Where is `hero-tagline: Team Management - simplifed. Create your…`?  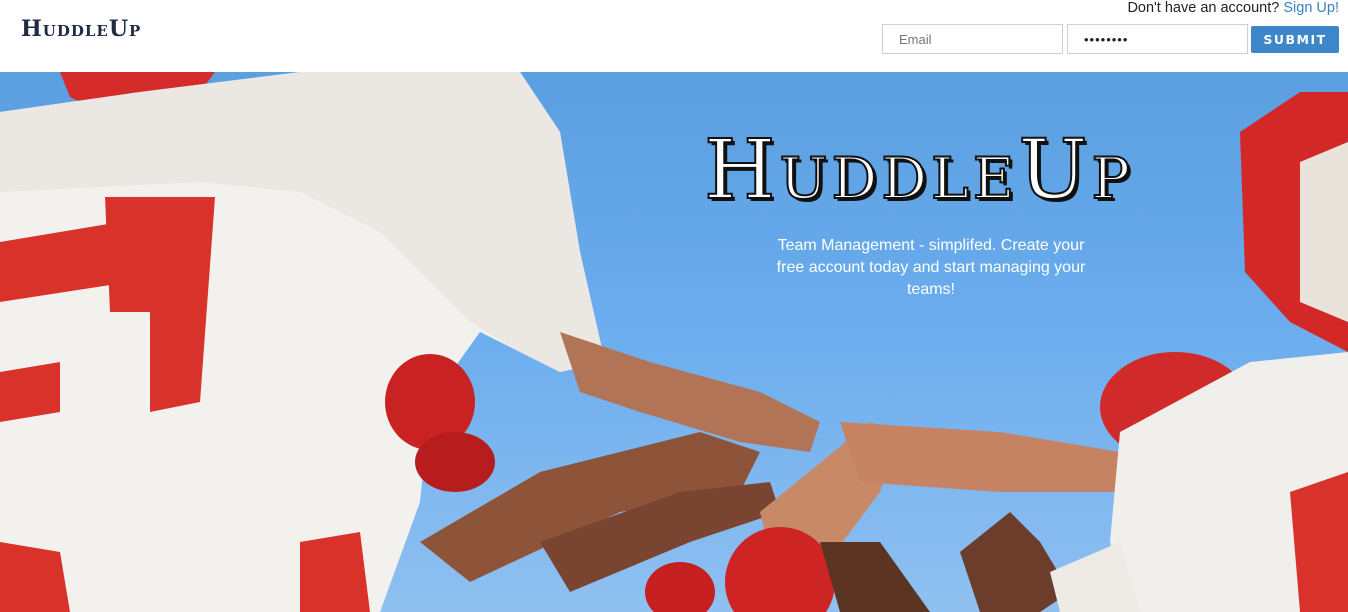 hero-tagline: Team Management - simplifed. Create your… is located at coordinates (931, 267).